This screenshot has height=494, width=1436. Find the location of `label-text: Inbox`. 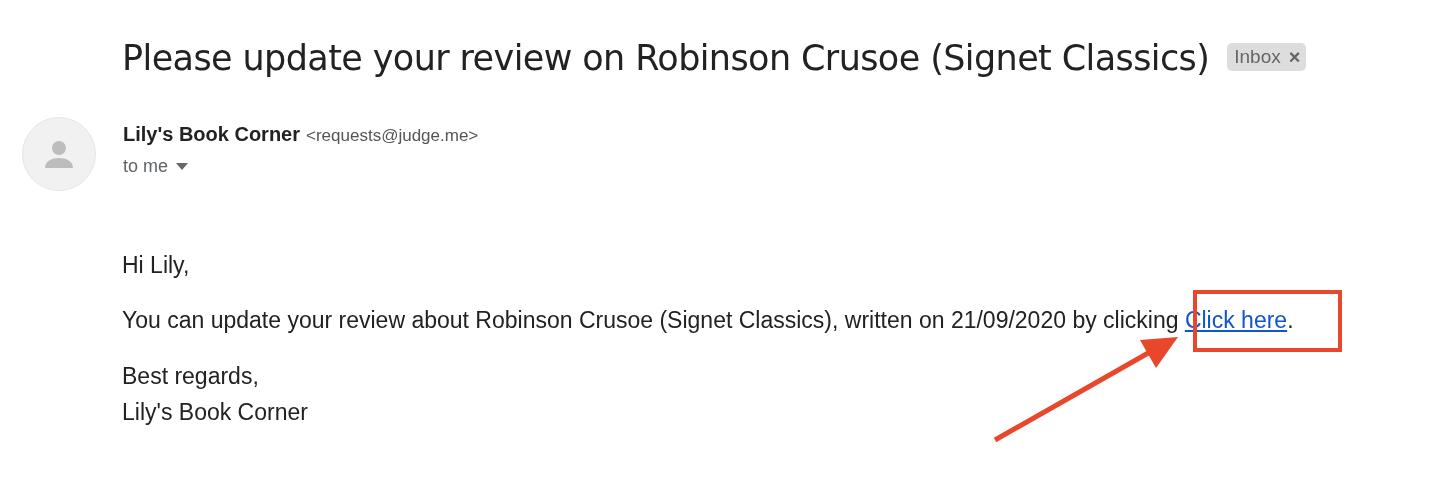

label-text: Inbox is located at coordinates (1257, 57).